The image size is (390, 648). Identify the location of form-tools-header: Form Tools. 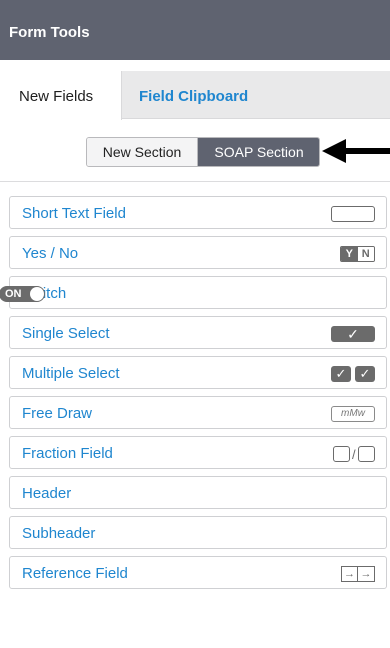
(195, 30).